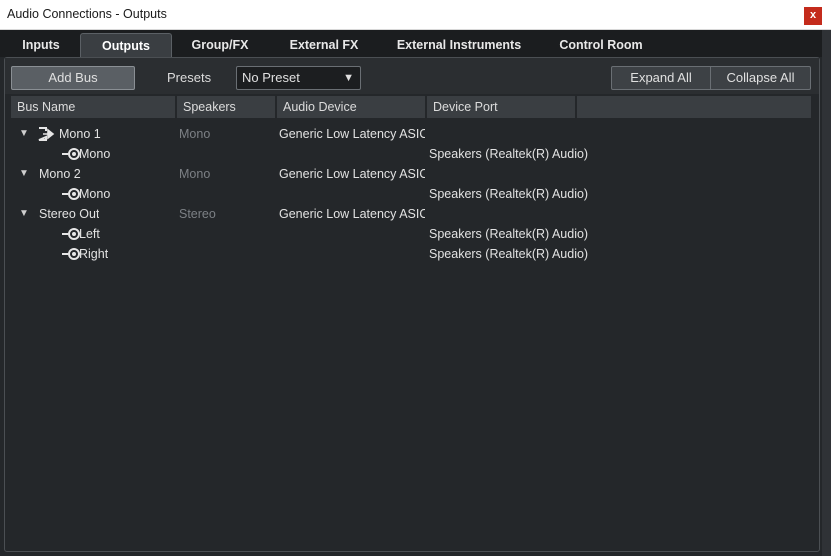  Describe the element at coordinates (351, 107) in the screenshot. I see `column-audio-device: Audio Device` at that location.